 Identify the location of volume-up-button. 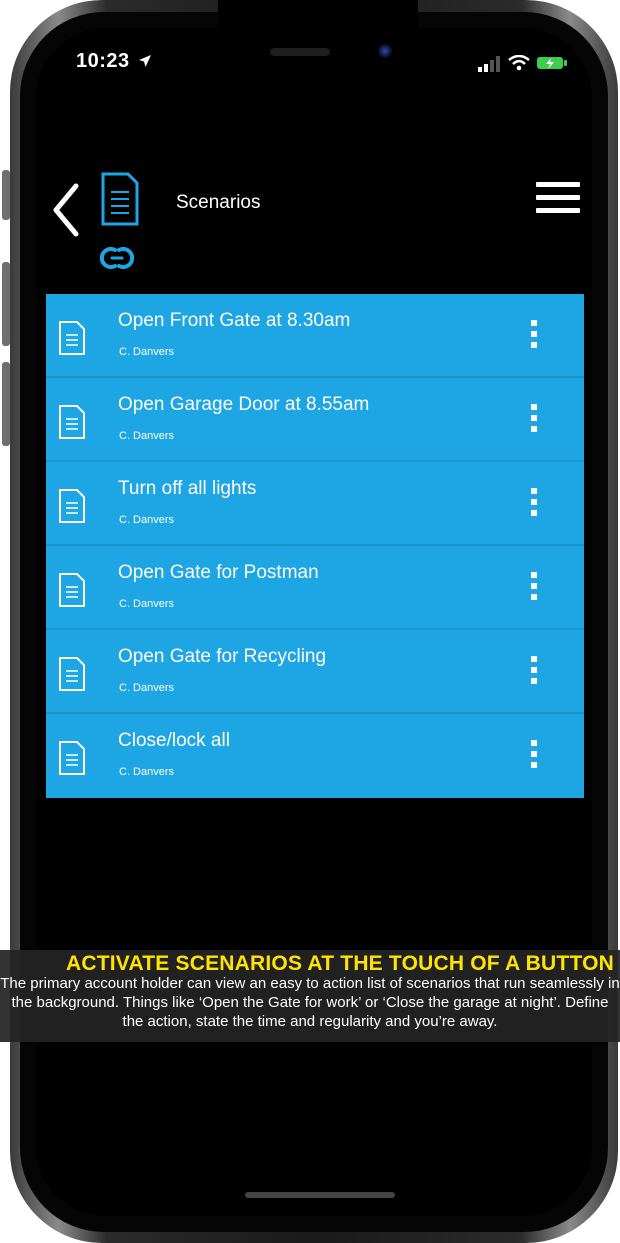
(6, 304).